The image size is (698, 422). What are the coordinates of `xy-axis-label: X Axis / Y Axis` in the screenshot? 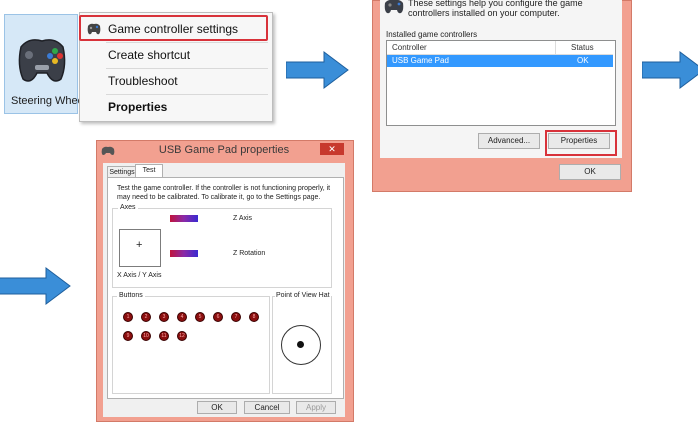 It's located at (139, 275).